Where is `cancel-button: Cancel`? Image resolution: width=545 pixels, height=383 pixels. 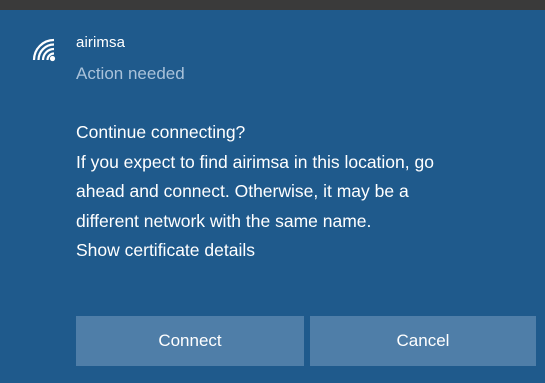
cancel-button: Cancel is located at coordinates (423, 341).